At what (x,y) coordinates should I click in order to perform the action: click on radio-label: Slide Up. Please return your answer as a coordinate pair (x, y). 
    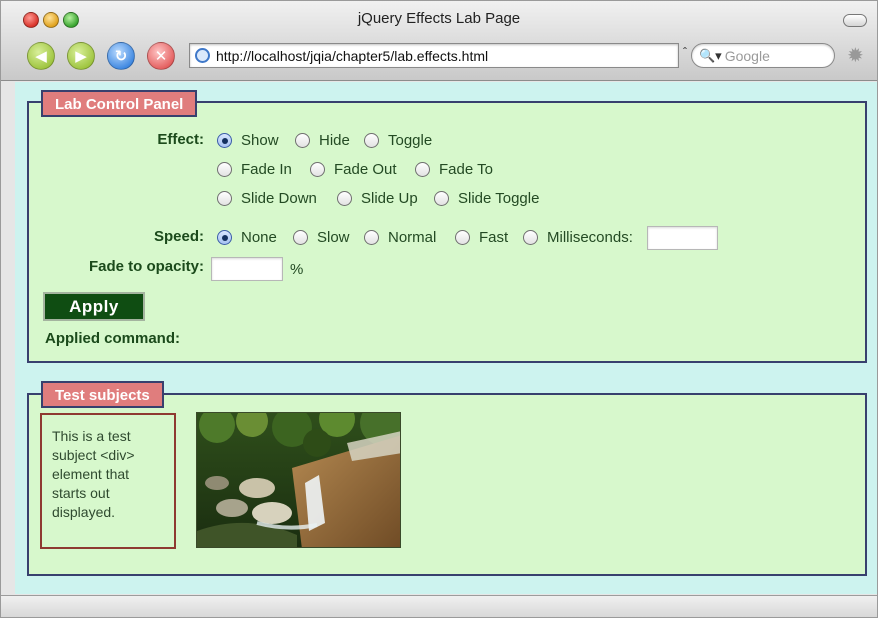
    Looking at the image, I should click on (389, 198).